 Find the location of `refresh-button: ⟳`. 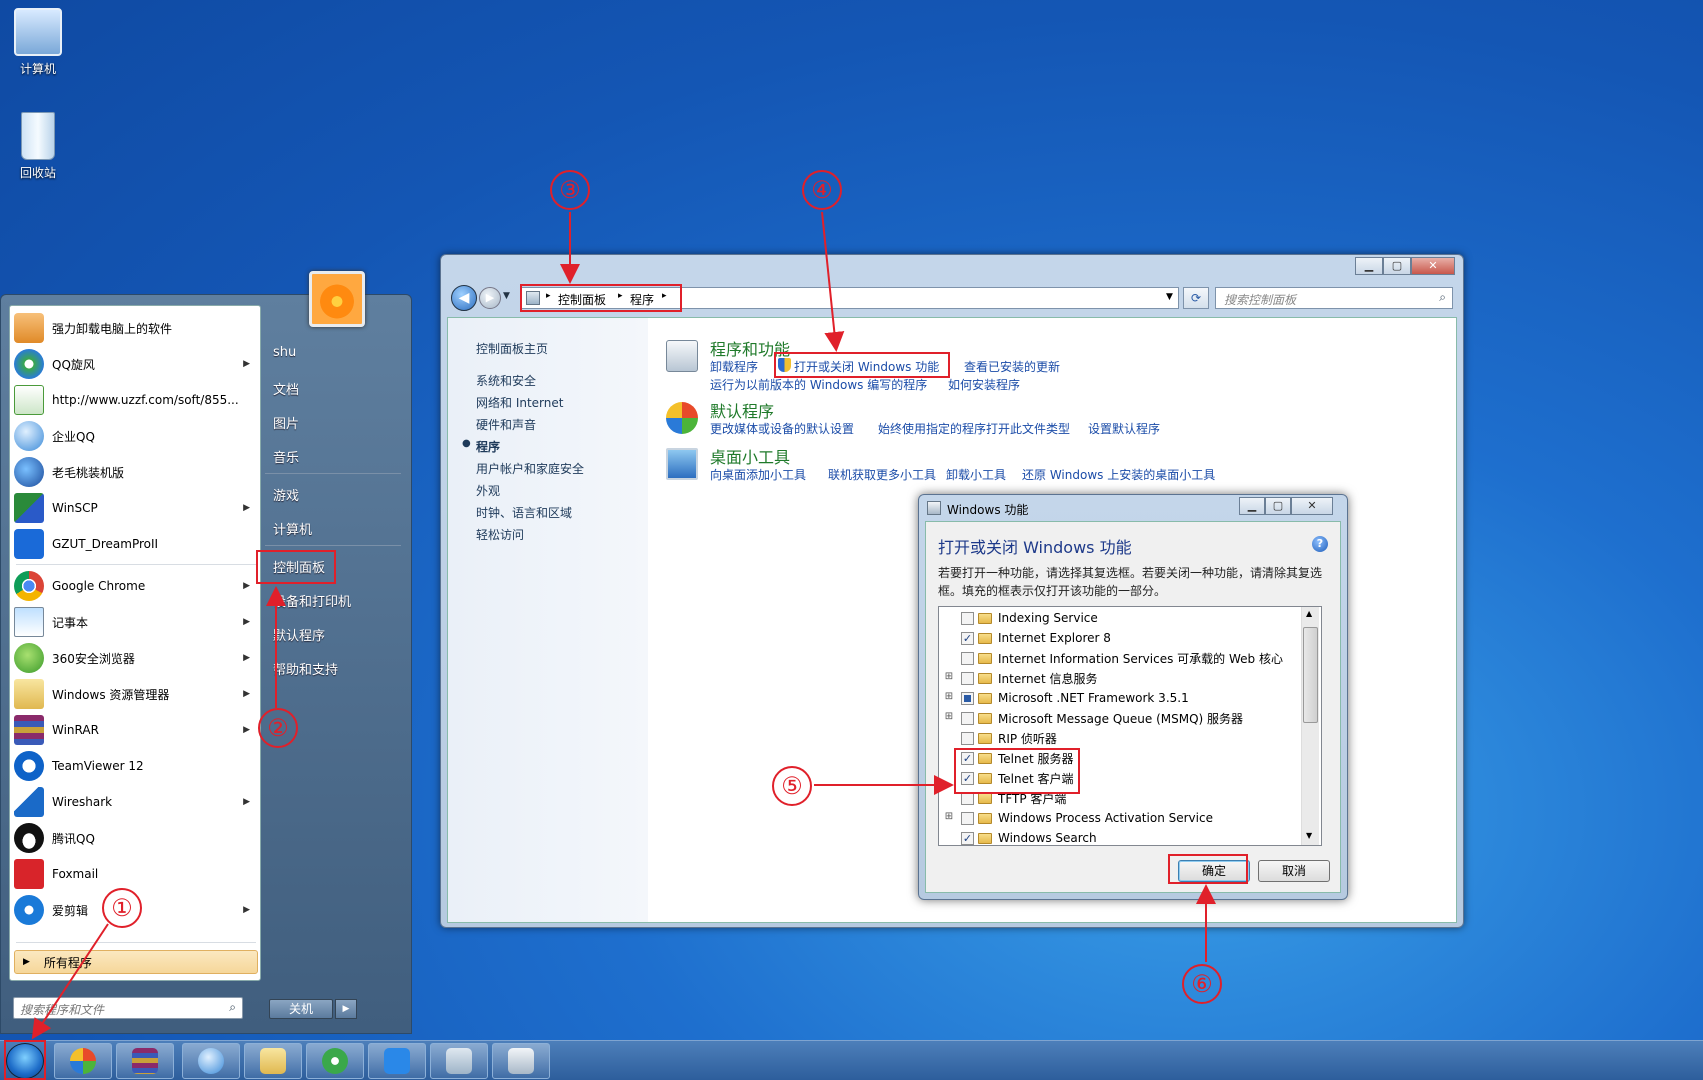

refresh-button: ⟳ is located at coordinates (1196, 298).